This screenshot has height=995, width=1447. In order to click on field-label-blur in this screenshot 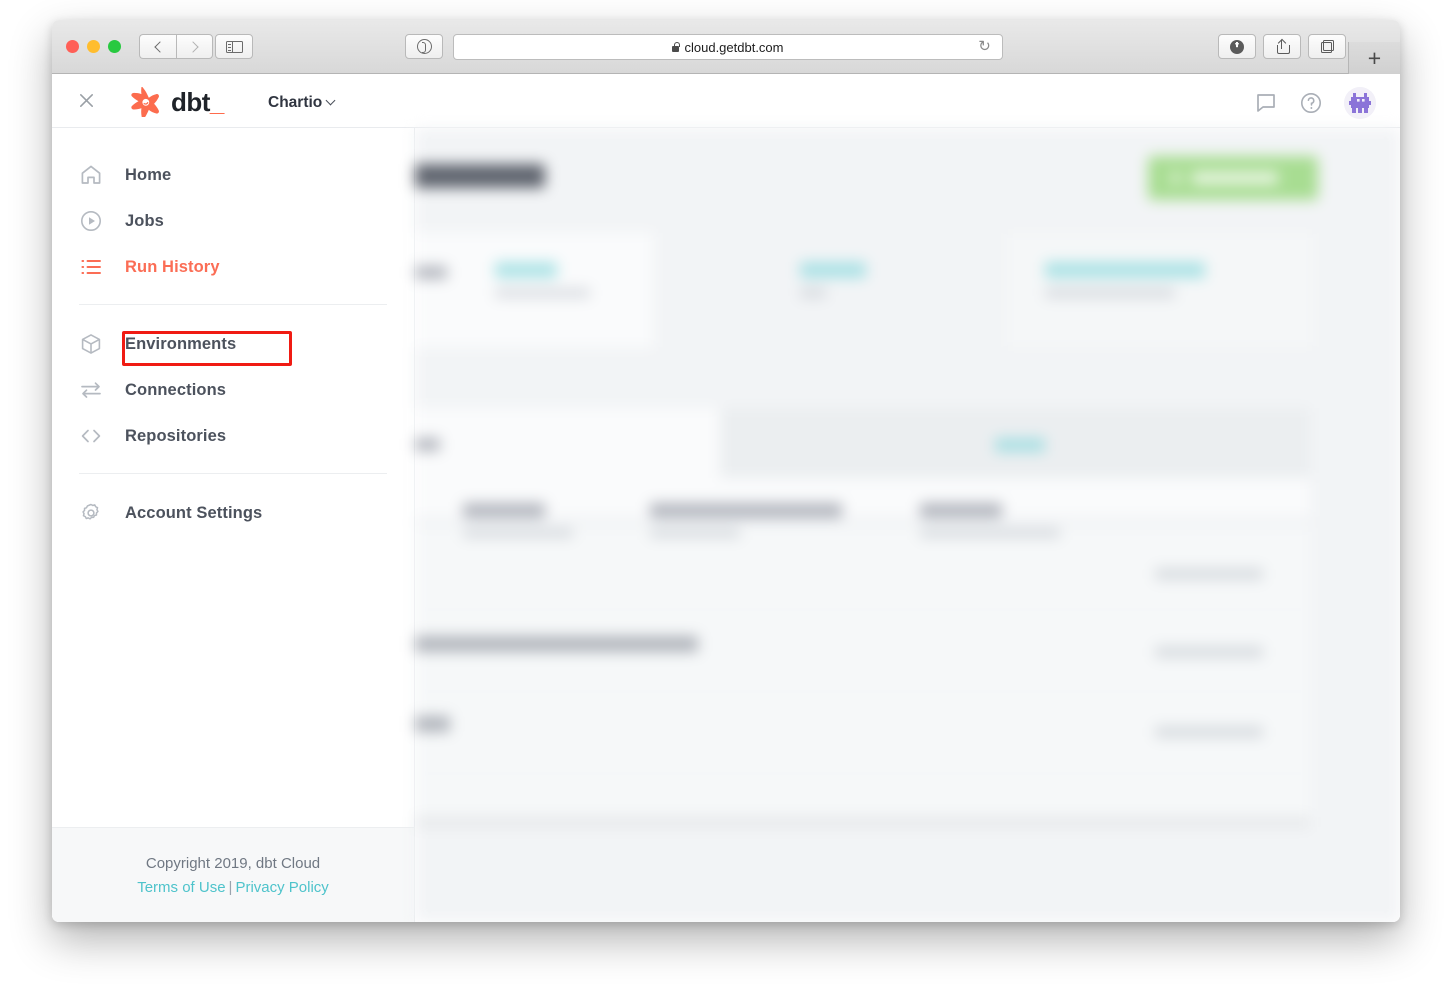, I will do `click(431, 272)`.